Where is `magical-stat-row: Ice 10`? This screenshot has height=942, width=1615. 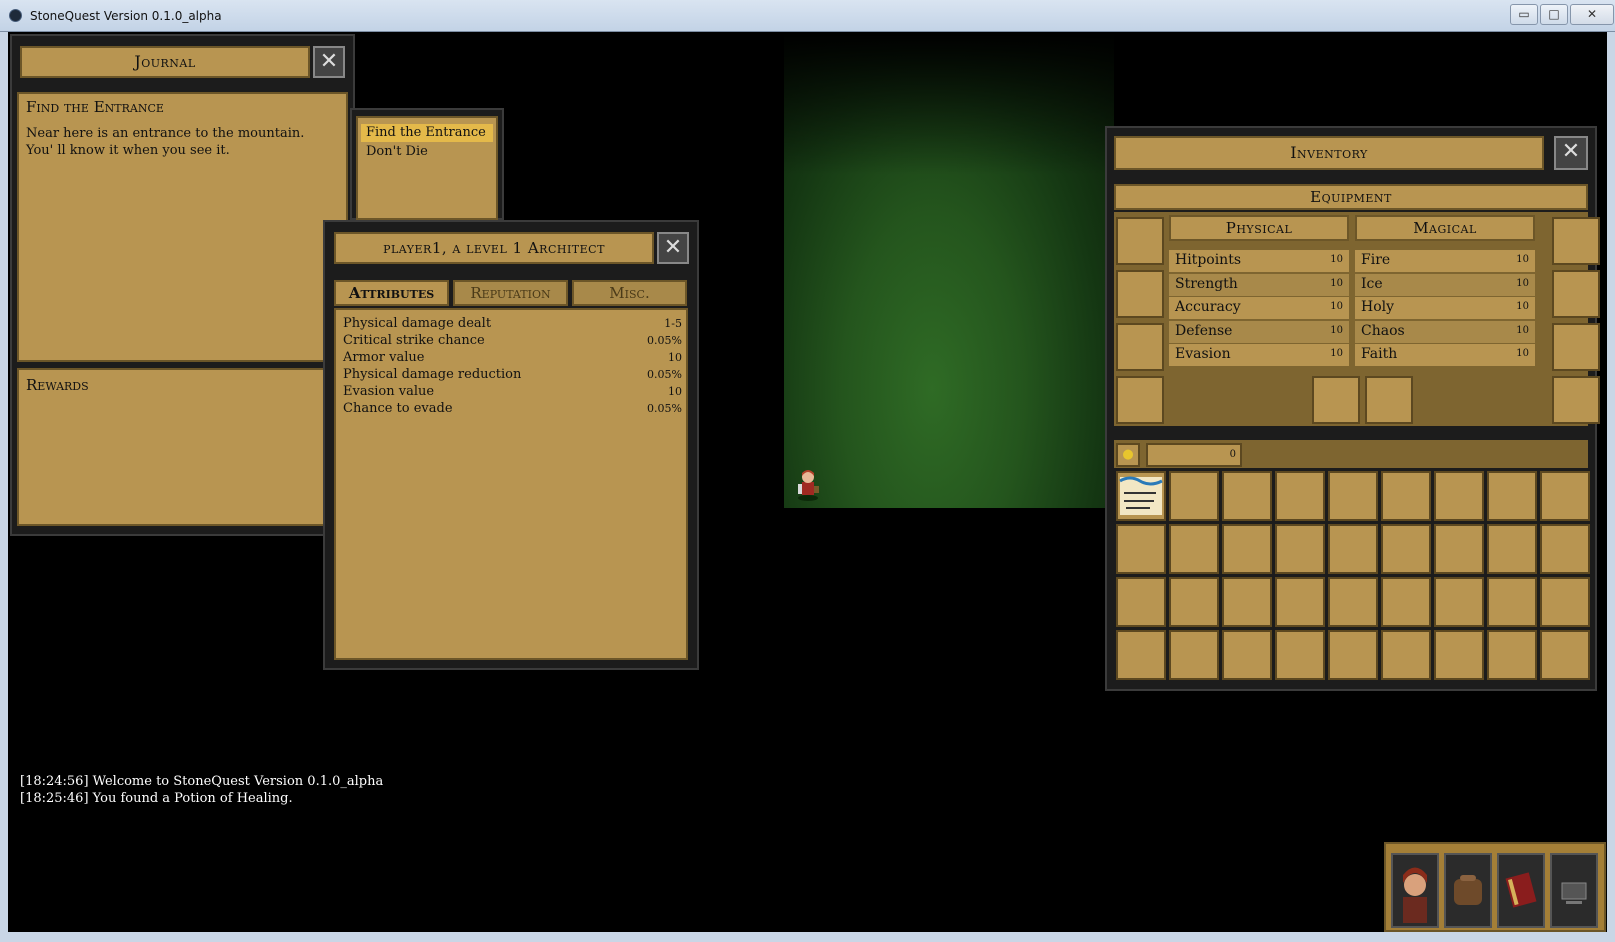
magical-stat-row: Ice 10 is located at coordinates (1445, 284).